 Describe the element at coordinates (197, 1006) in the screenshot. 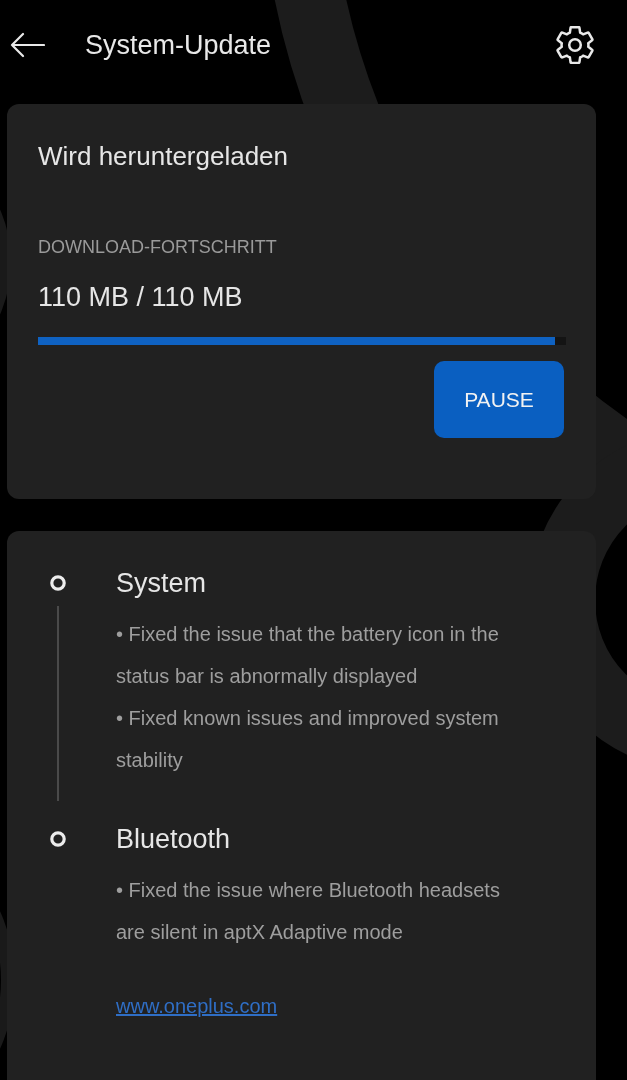

I see `website-link: www.oneplus.com` at that location.